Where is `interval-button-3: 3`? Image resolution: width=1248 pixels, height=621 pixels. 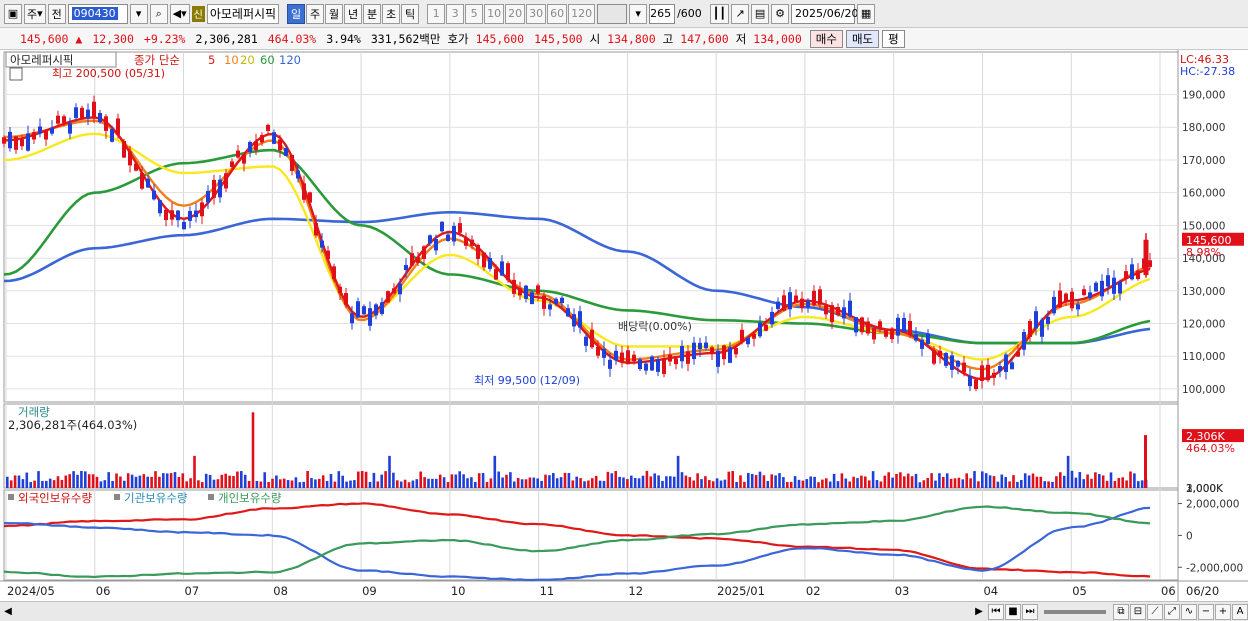 interval-button-3: 3 is located at coordinates (455, 13).